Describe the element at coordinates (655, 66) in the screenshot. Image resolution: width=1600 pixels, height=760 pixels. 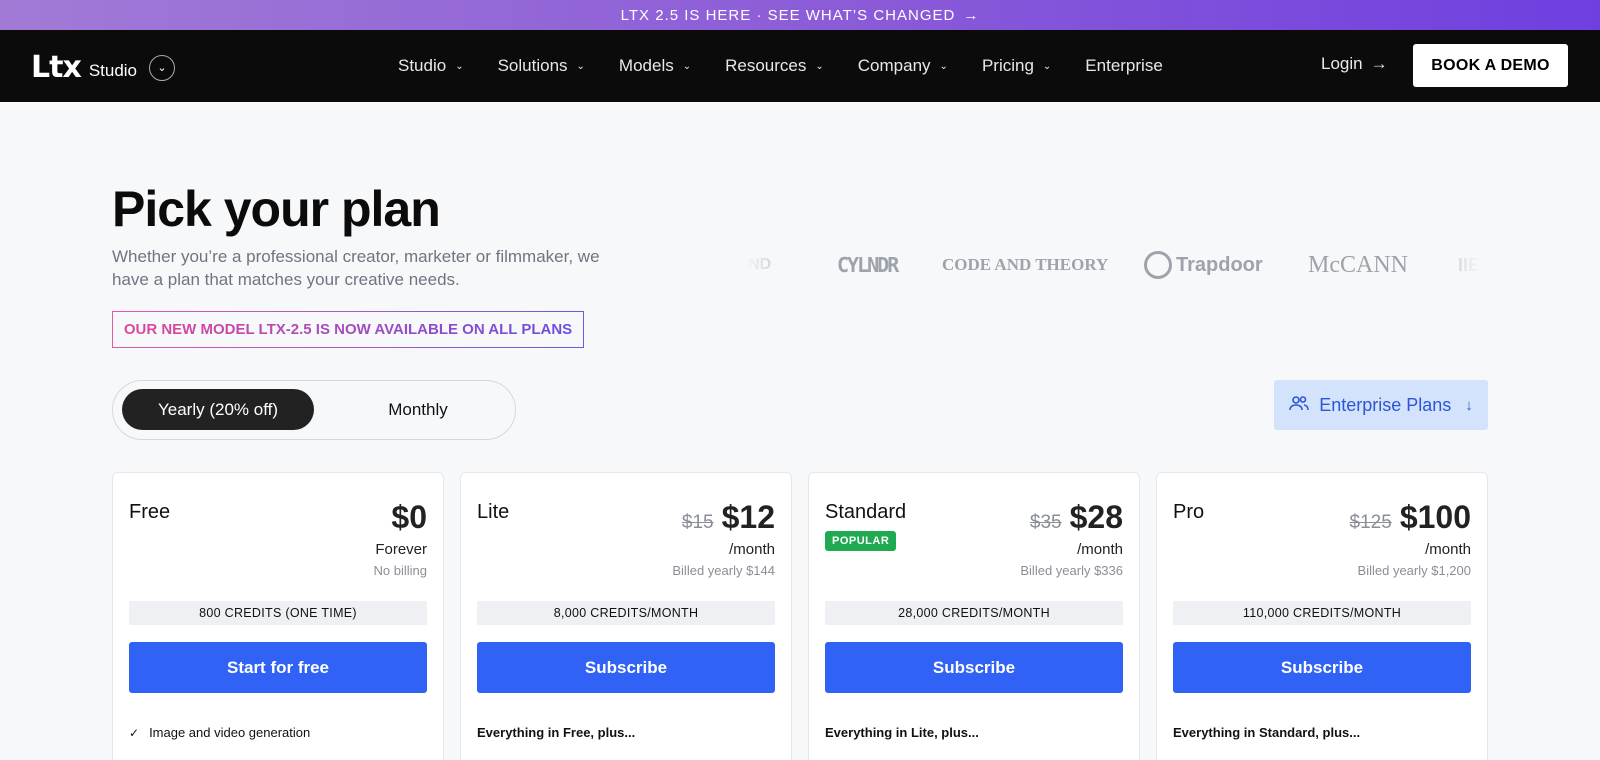
I see `nav-item-models: Models ⌄` at that location.